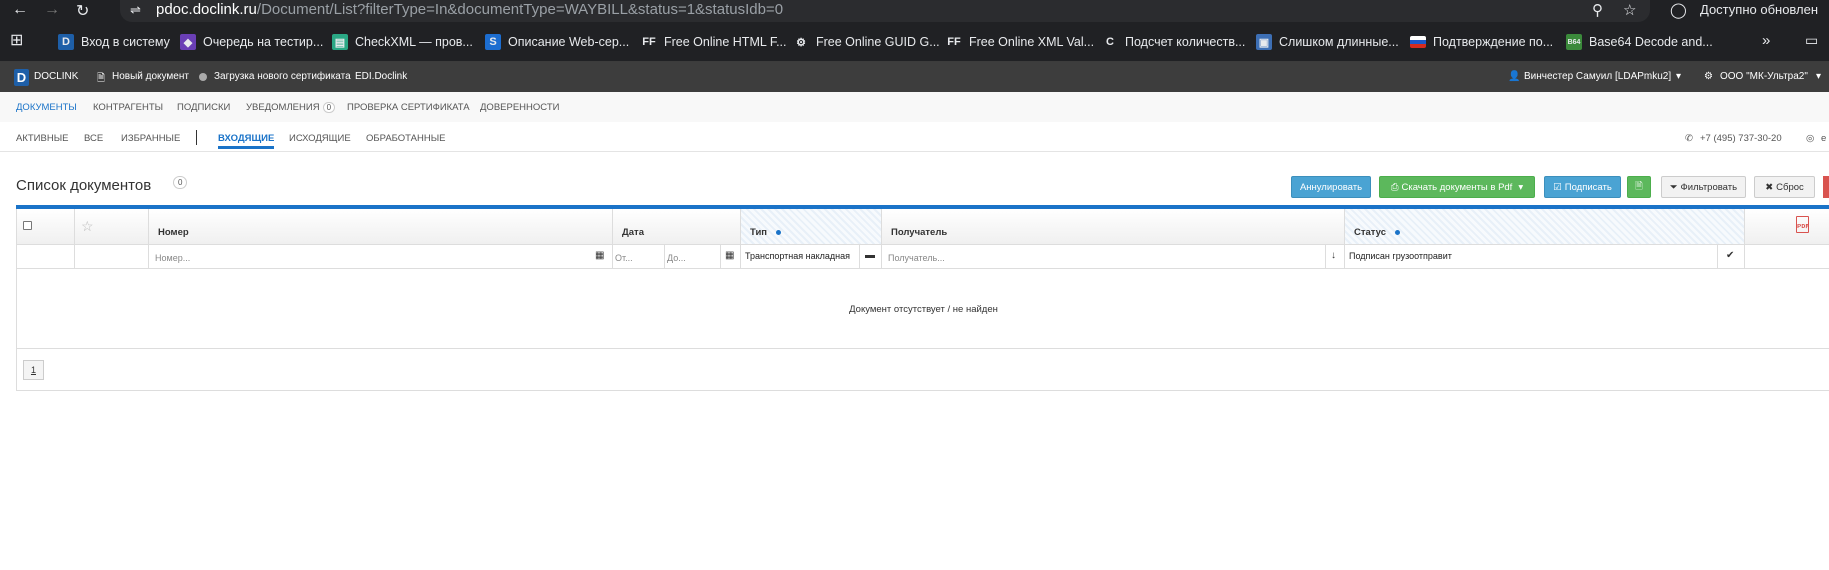  Describe the element at coordinates (1331, 187) in the screenshot. I see `annul-button: Аннулировать` at that location.